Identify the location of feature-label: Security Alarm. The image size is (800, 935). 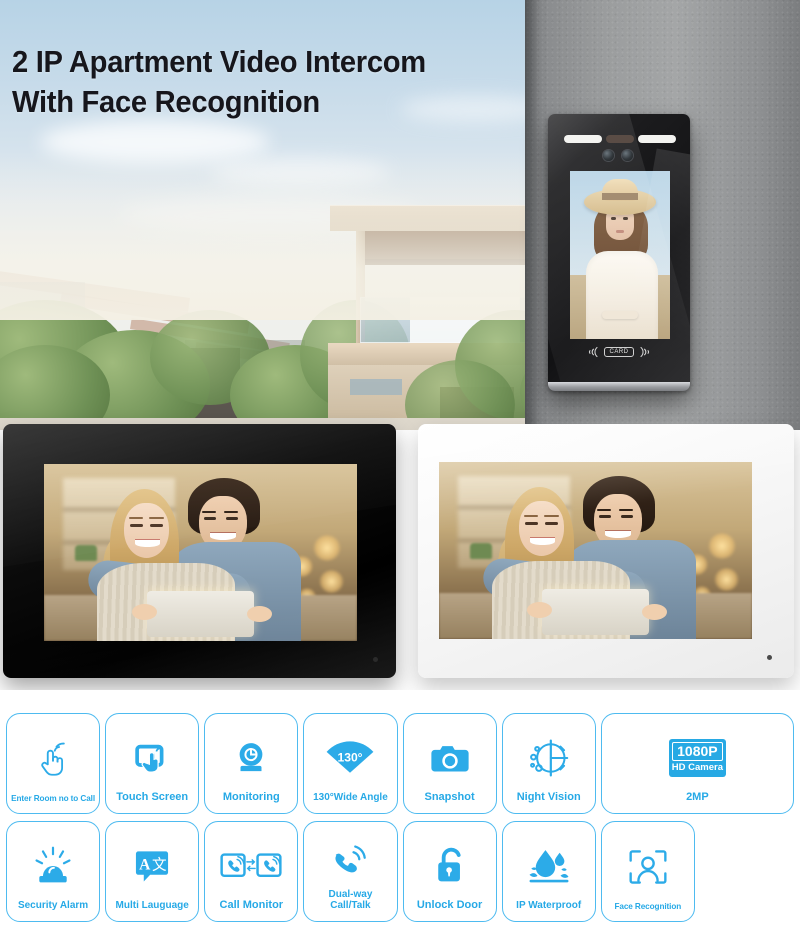
(53, 905).